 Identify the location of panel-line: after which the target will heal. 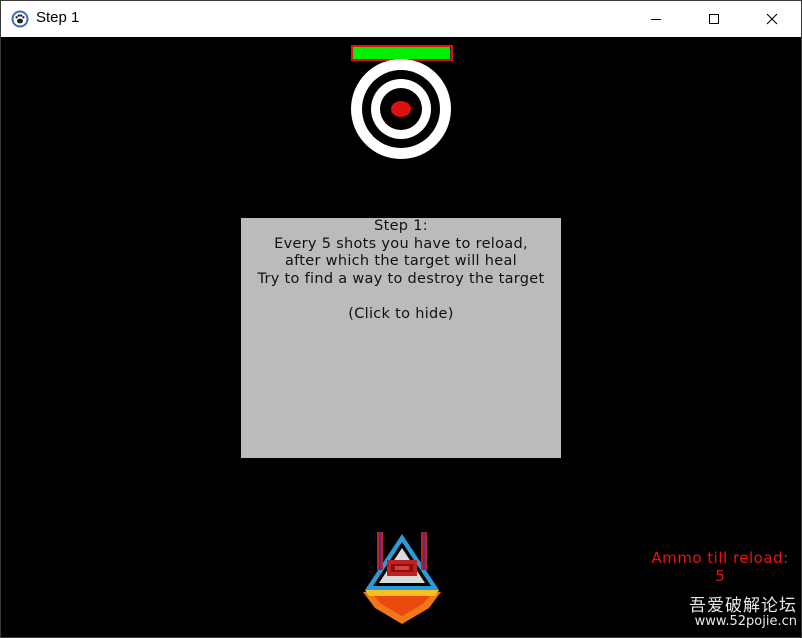
(401, 261).